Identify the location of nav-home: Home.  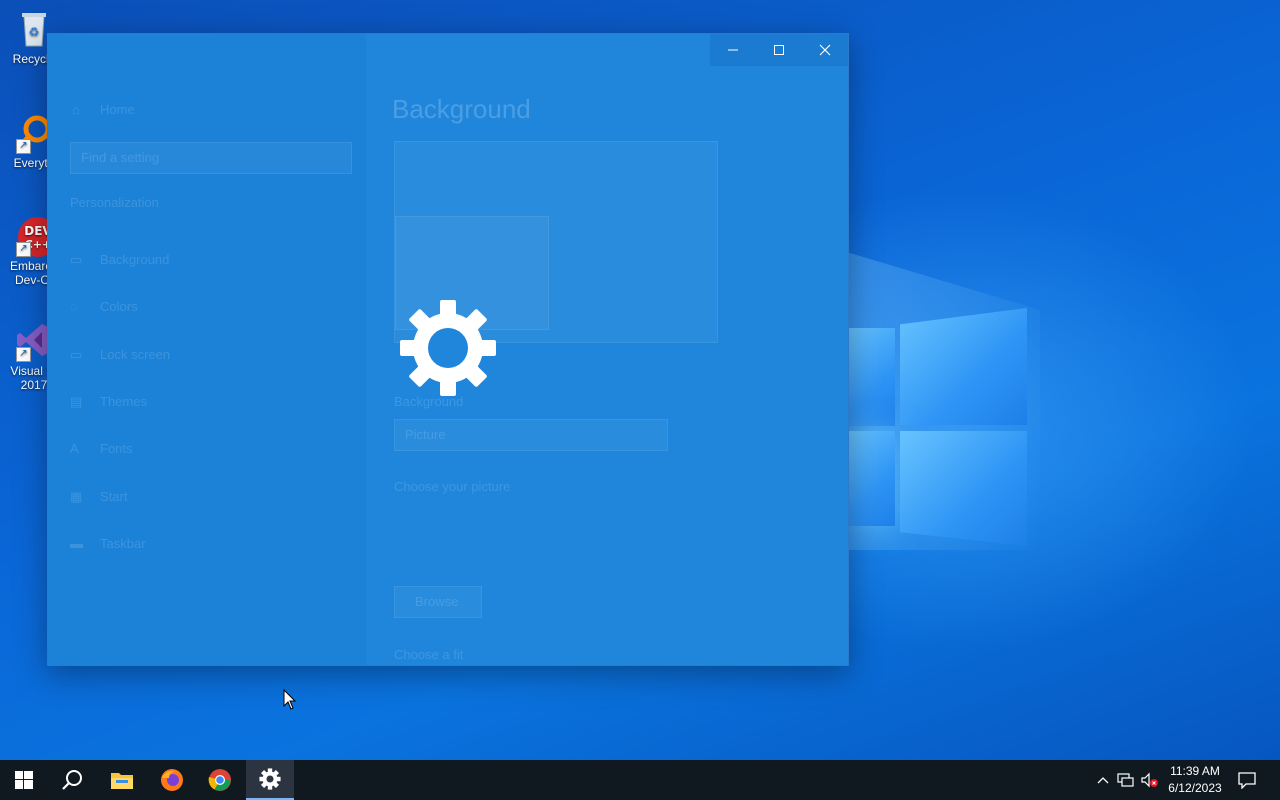
(117, 109).